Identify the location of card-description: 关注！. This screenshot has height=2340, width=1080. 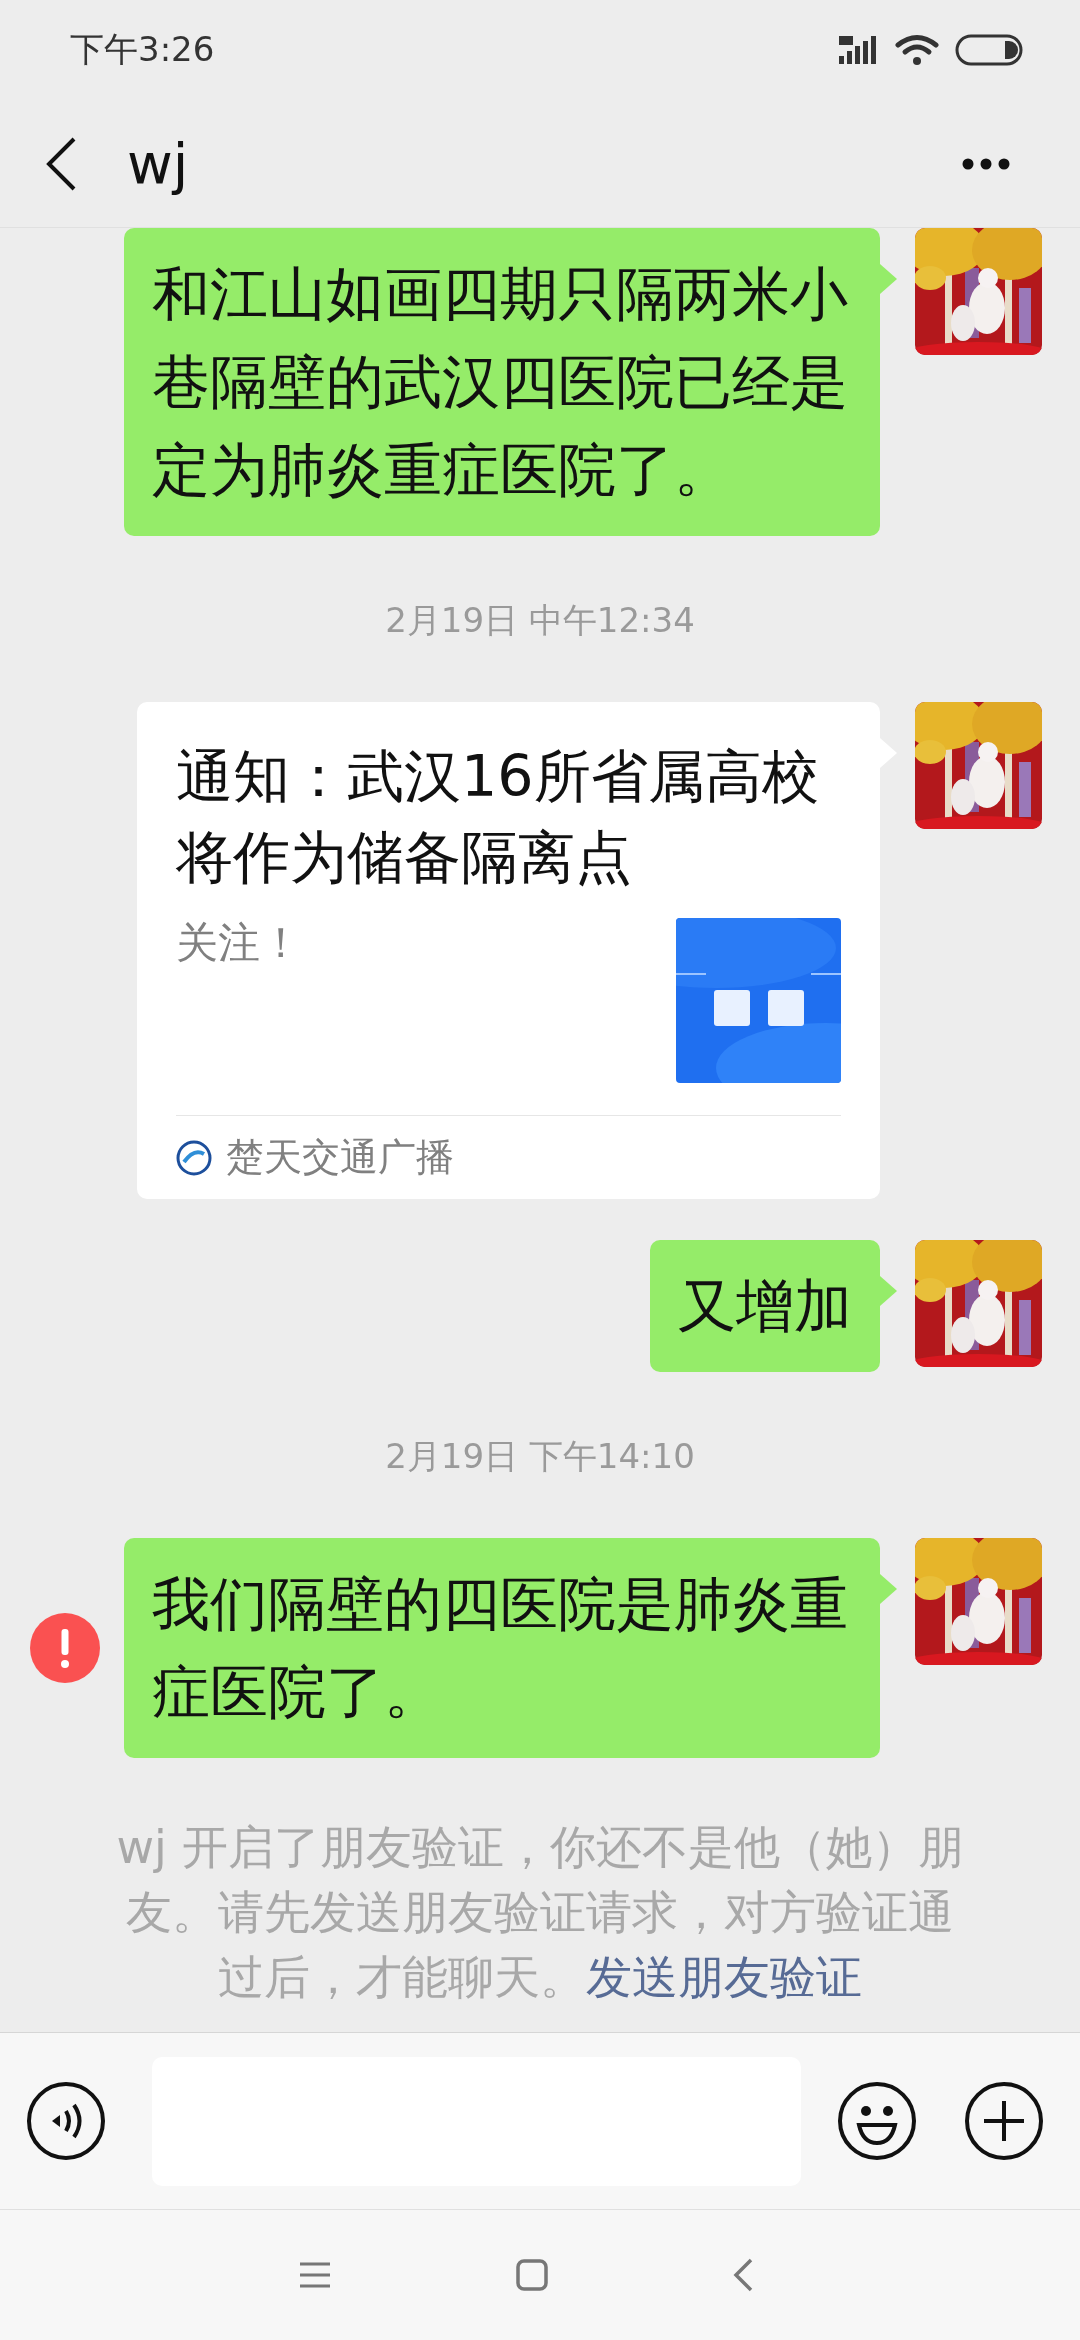
(239, 943).